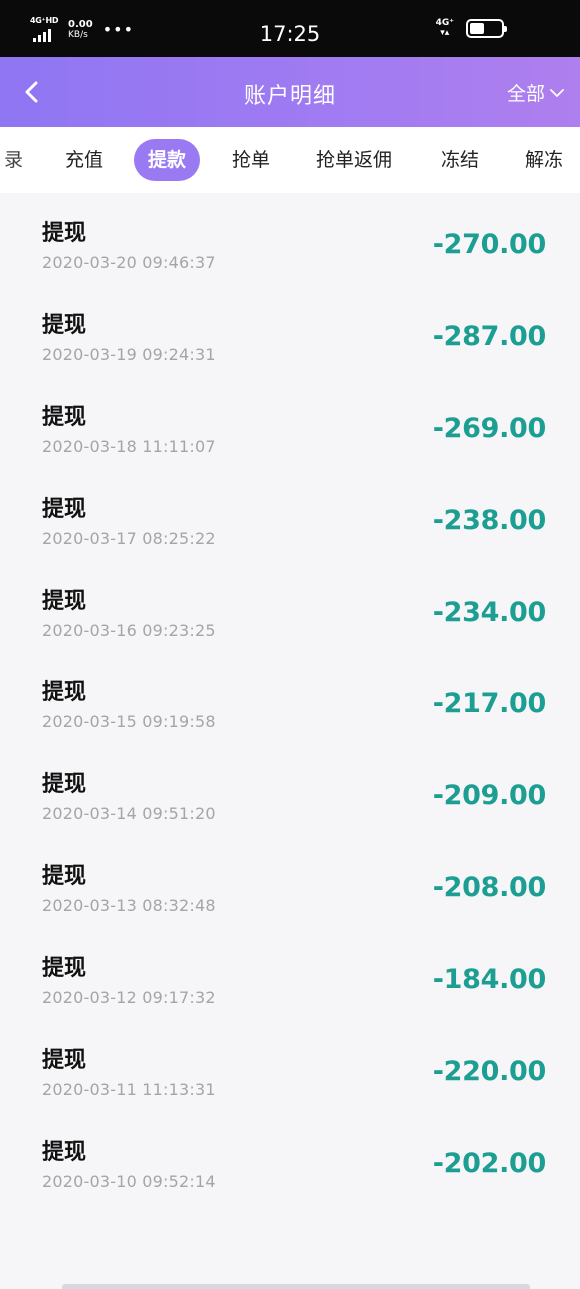 Image resolution: width=580 pixels, height=1289 pixels. Describe the element at coordinates (486, 28) in the screenshot. I see `battery-icon` at that location.